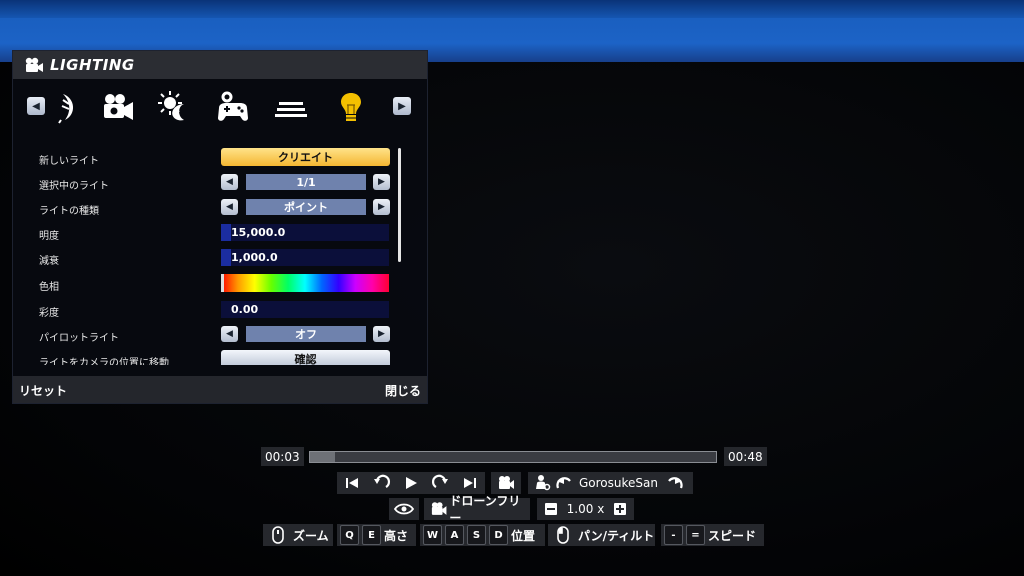 The image size is (1024, 576). I want to click on key-s: S, so click(476, 535).